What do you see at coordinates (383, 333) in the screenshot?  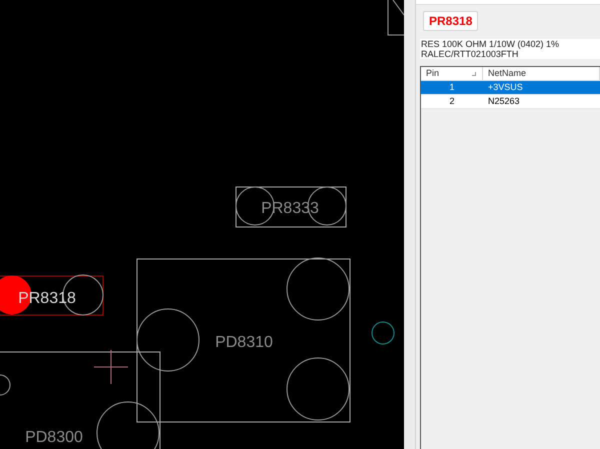 I see `via` at bounding box center [383, 333].